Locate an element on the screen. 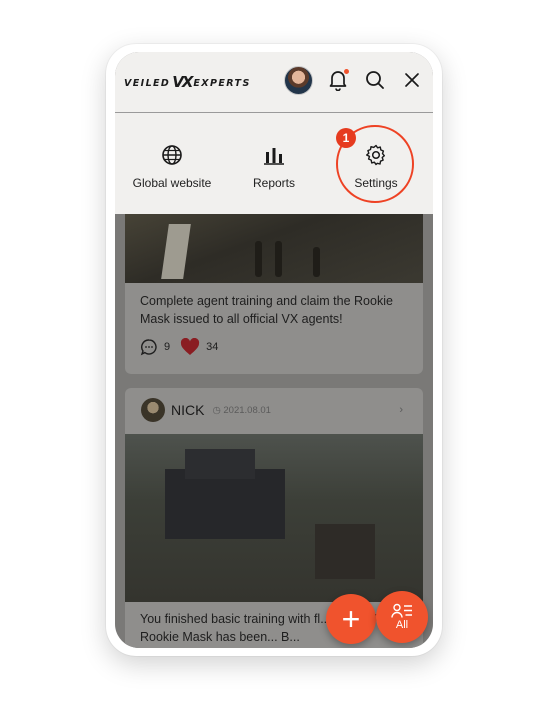 This screenshot has height=709, width=548. menu-label: Global website is located at coordinates (172, 183).